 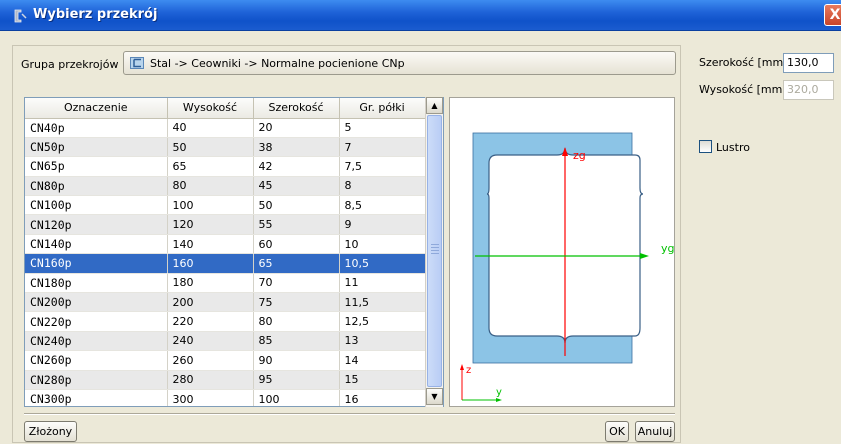 I want to click on cell-height: 180, so click(x=210, y=283).